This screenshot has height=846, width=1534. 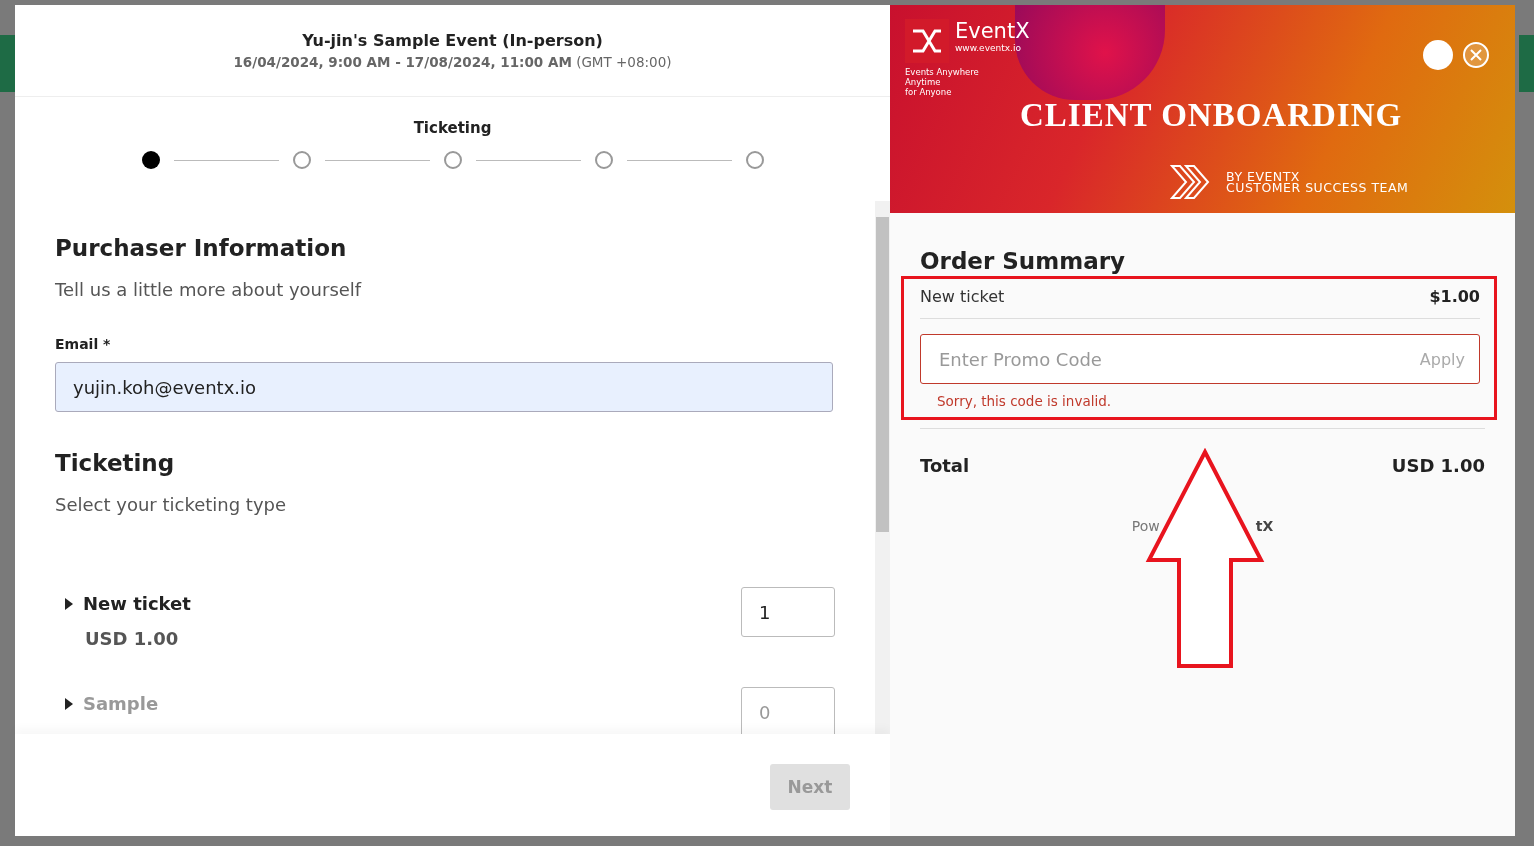 I want to click on tagline-text: Anytime, so click(x=923, y=82).